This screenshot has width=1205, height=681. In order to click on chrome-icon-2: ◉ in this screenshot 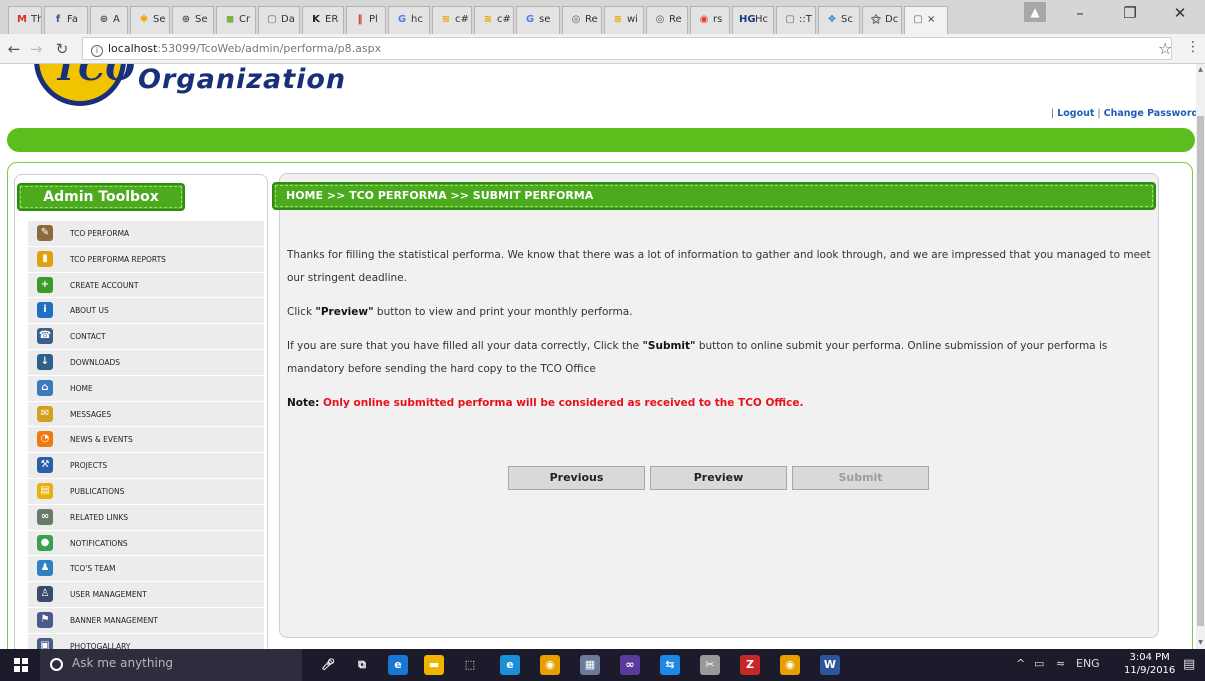, I will do `click(790, 665)`.